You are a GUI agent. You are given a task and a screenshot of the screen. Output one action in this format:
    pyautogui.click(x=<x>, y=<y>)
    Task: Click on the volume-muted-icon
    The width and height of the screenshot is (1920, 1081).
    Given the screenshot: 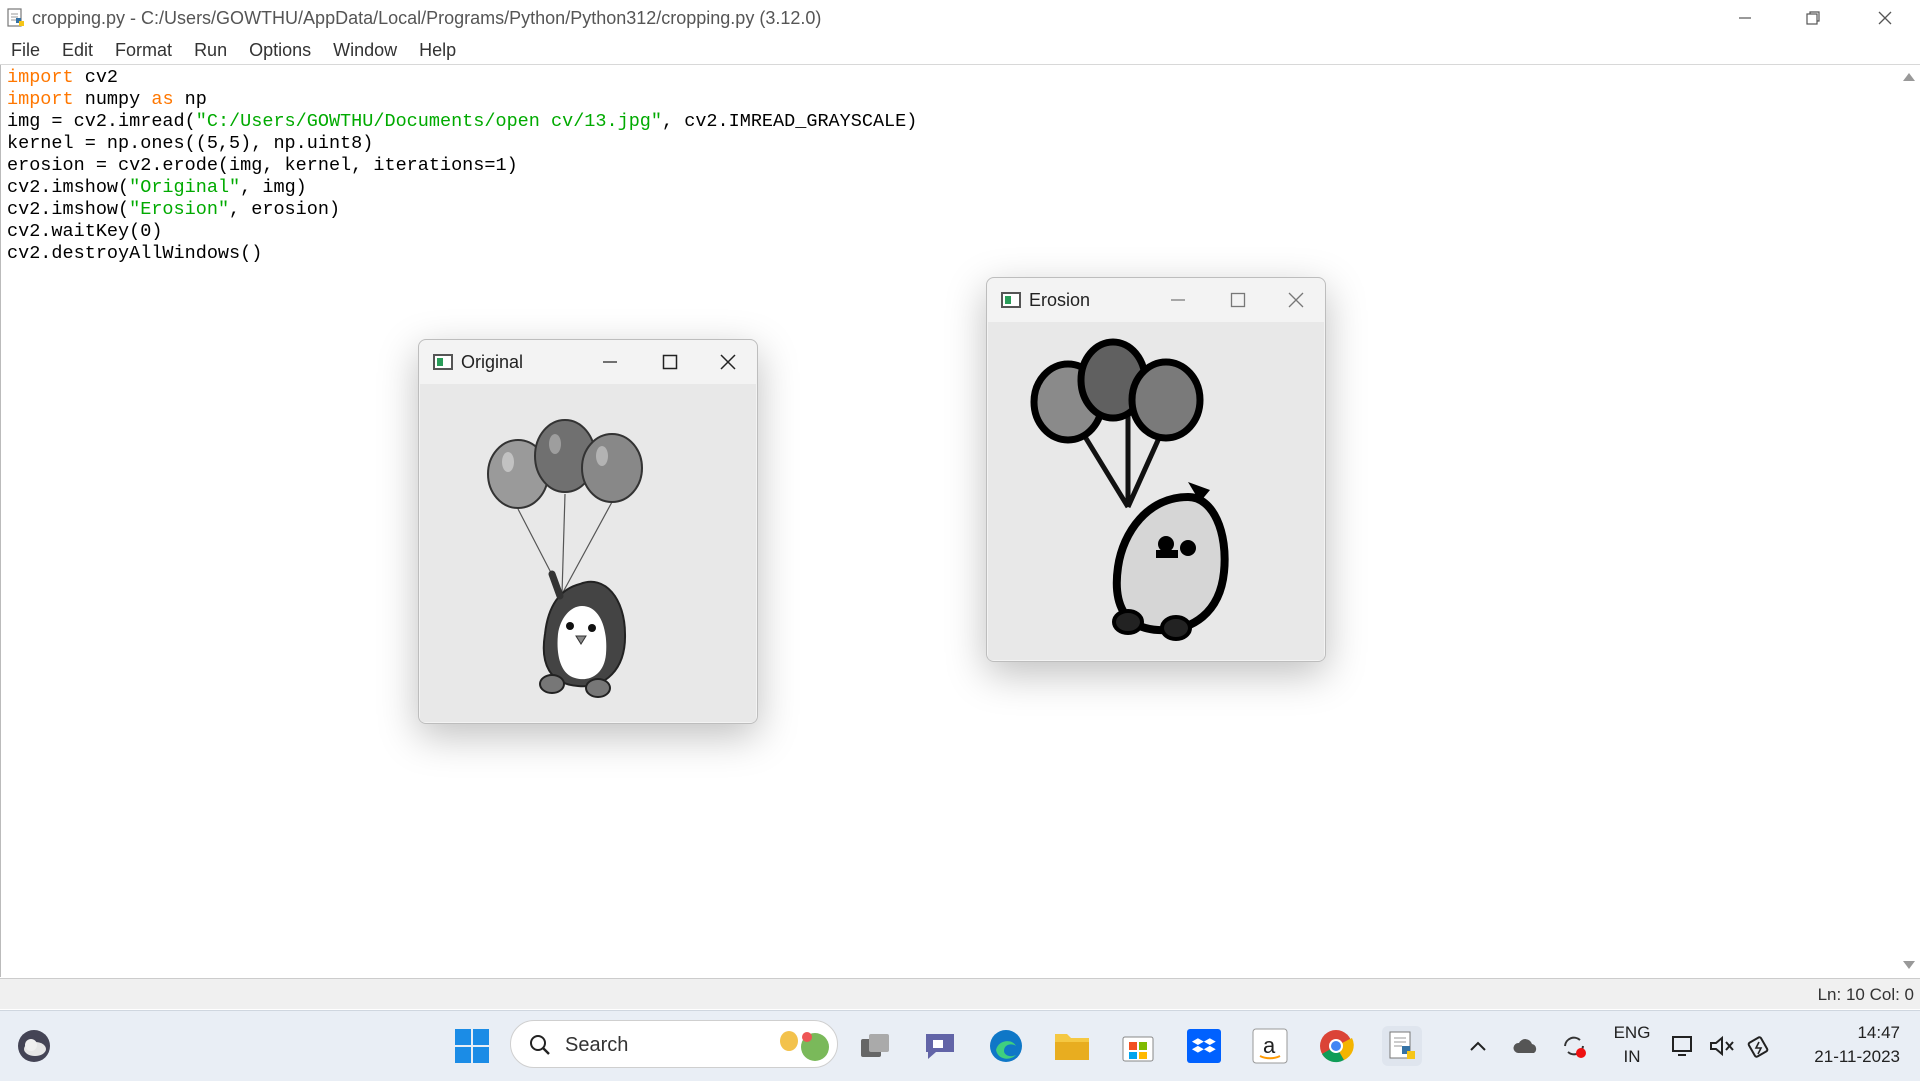 What is the action you would take?
    pyautogui.click(x=1722, y=1046)
    